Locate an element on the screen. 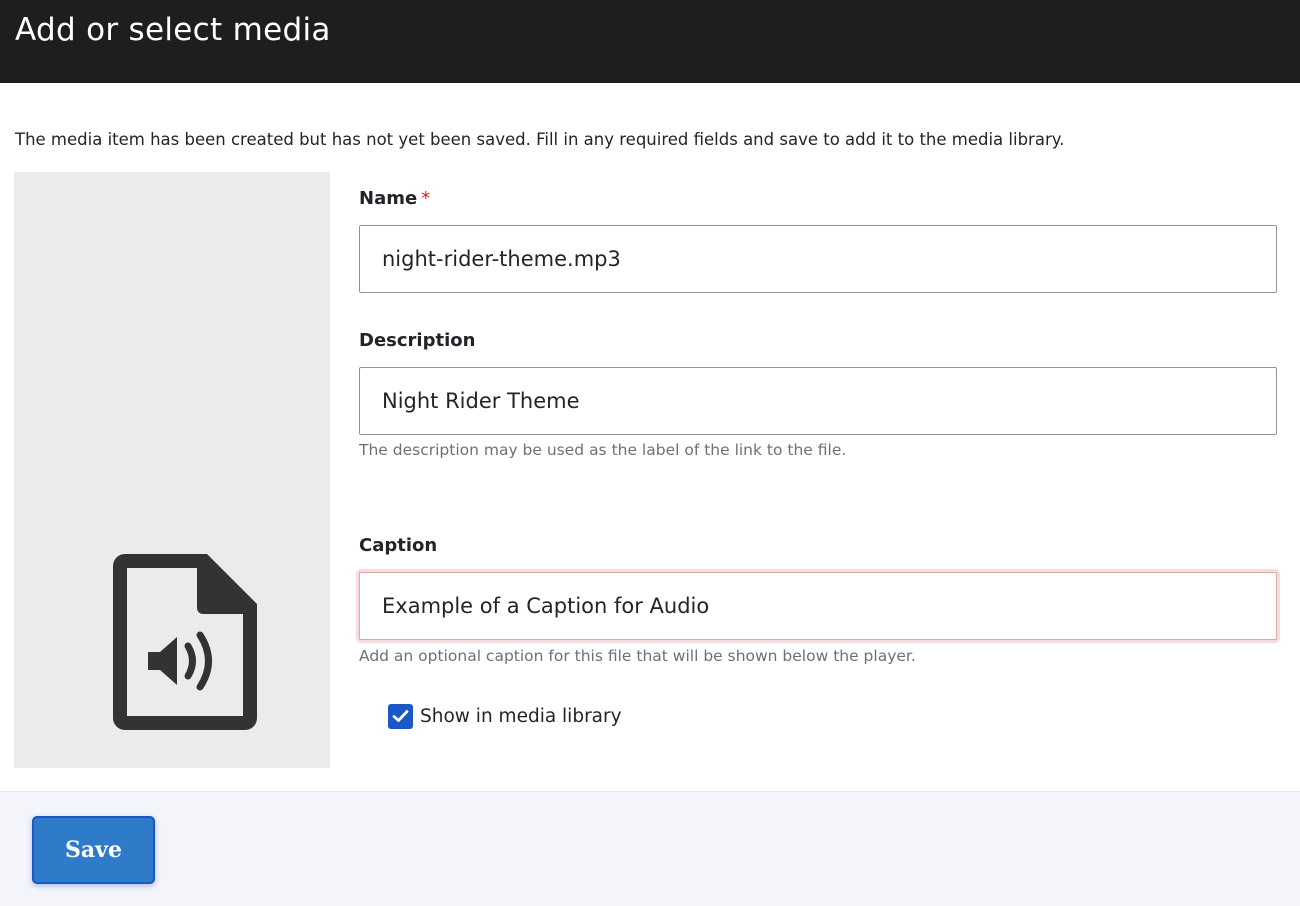 This screenshot has height=906, width=1300. dialog-actions-bar is located at coordinates (650, 848).